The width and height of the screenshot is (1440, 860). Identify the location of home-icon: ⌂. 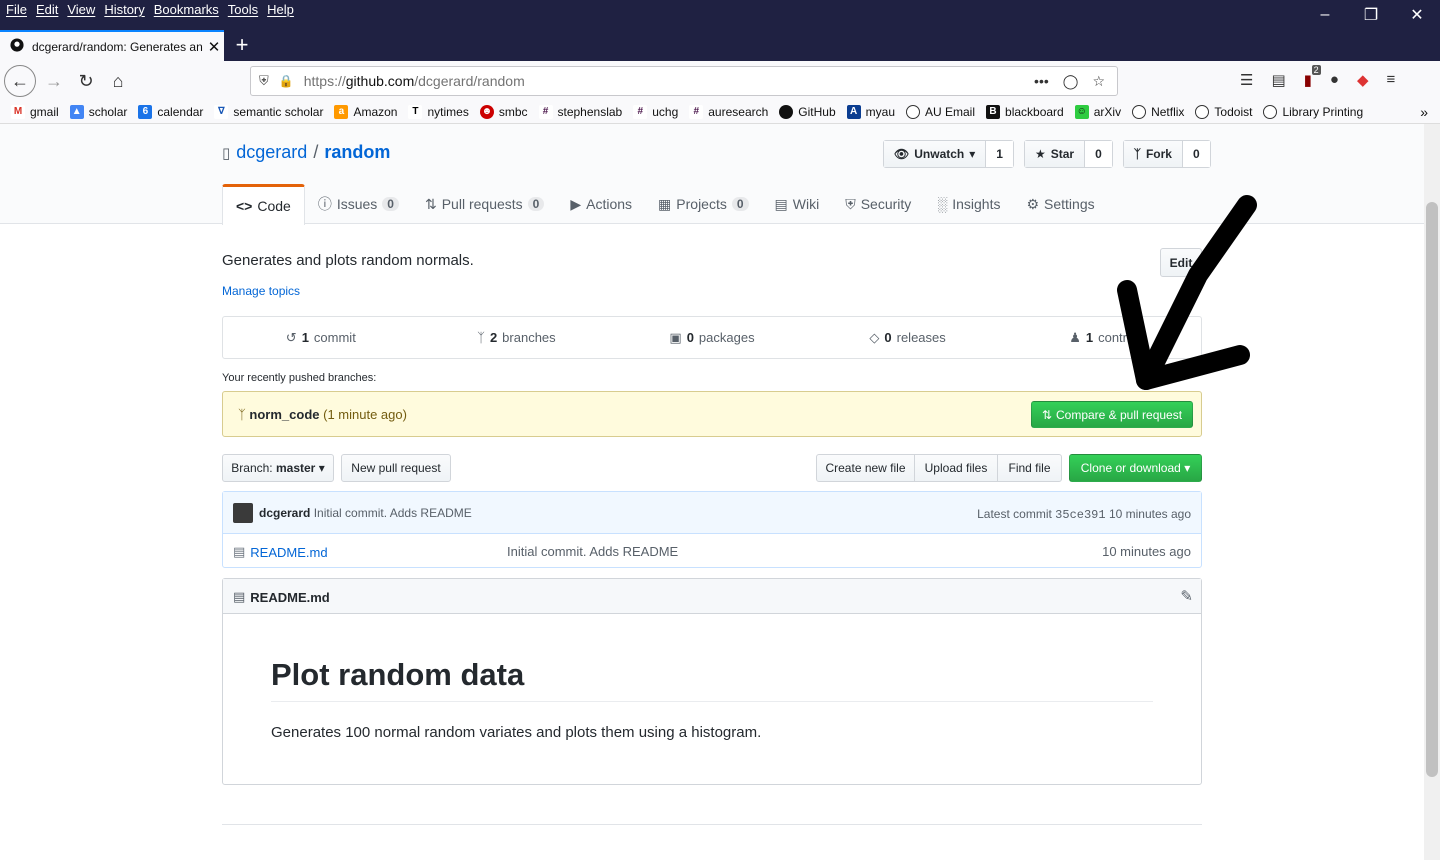
(118, 81).